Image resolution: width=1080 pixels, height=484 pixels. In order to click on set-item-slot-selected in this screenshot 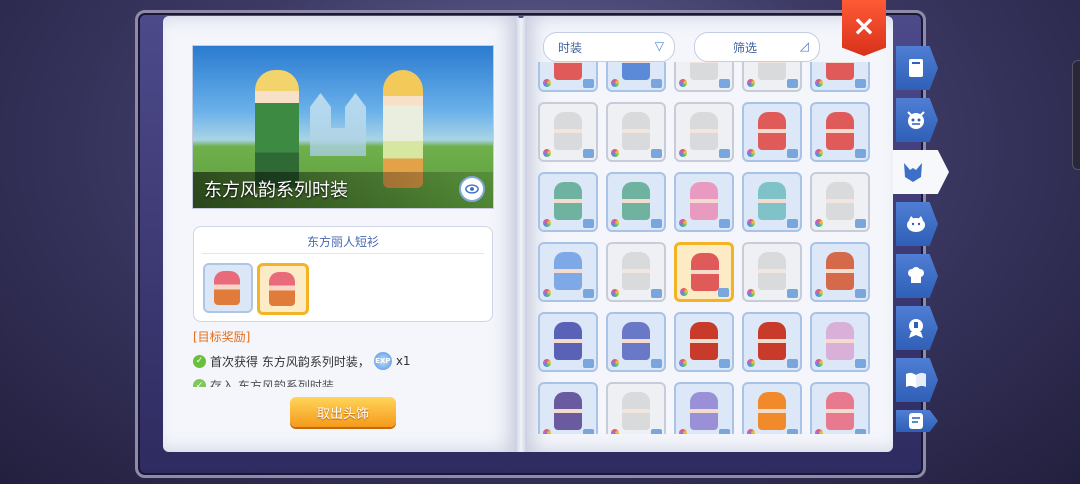, I will do `click(283, 289)`.